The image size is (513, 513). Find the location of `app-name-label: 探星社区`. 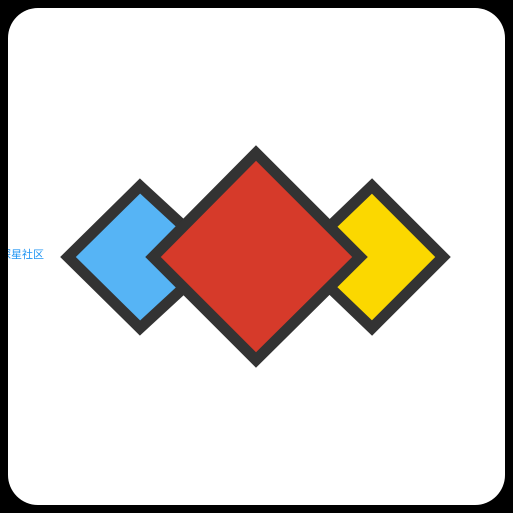

app-name-label: 探星社区 is located at coordinates (26, 254).